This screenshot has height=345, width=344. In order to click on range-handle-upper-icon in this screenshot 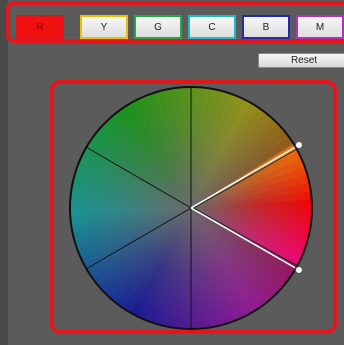, I will do `click(299, 145)`.